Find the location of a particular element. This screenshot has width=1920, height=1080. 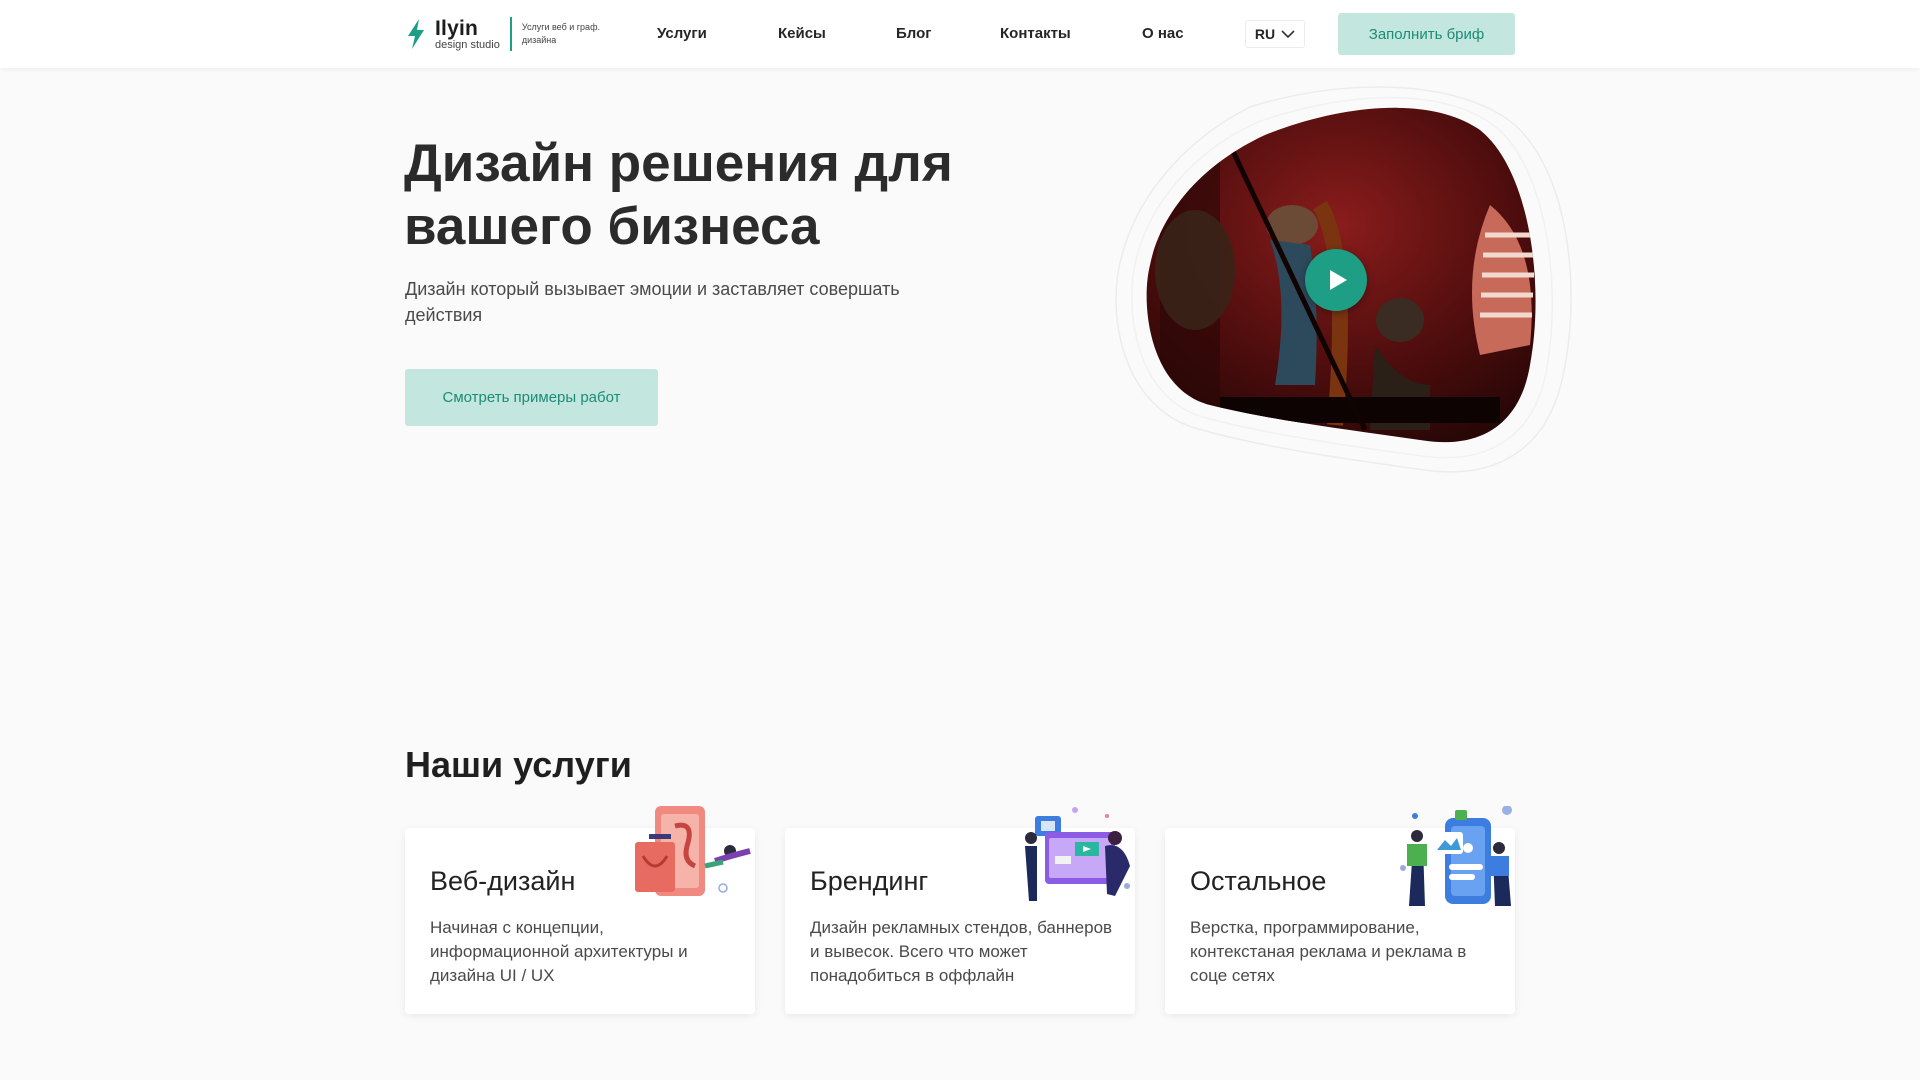

service-card-title: Остальное is located at coordinates (1258, 881).